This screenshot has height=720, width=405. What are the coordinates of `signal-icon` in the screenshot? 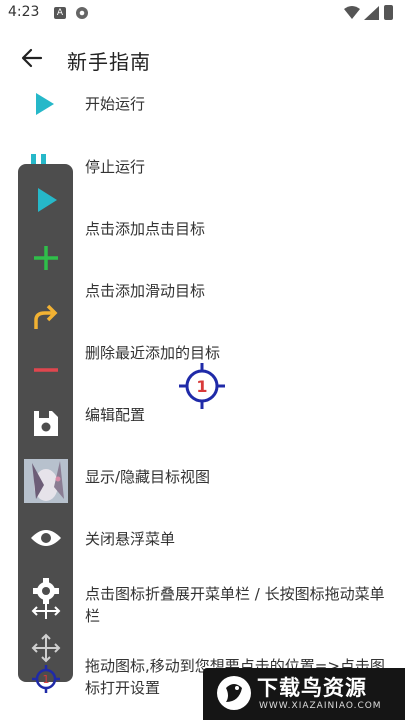 It's located at (371, 13).